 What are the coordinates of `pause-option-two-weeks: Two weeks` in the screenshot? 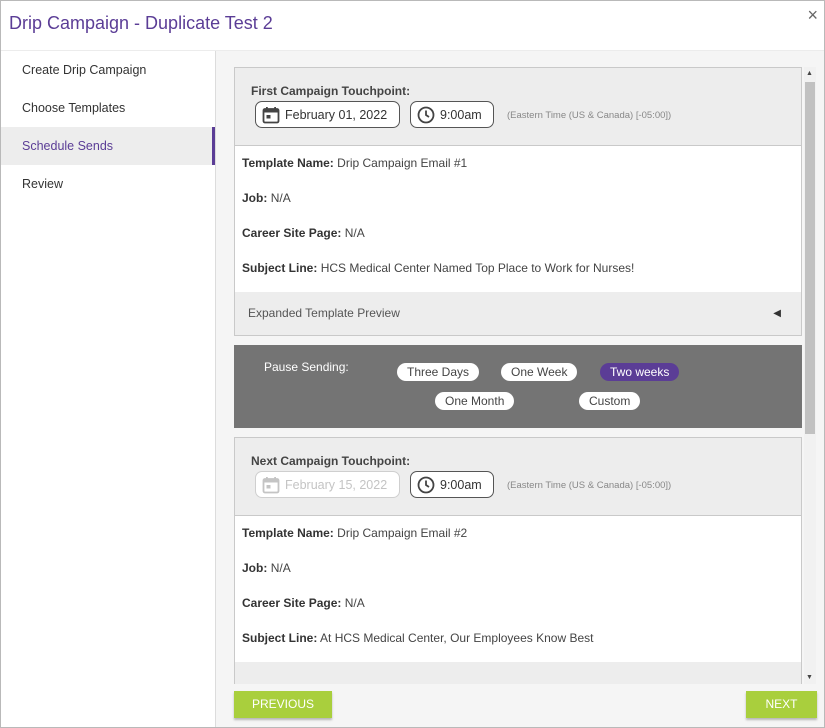 It's located at (640, 372).